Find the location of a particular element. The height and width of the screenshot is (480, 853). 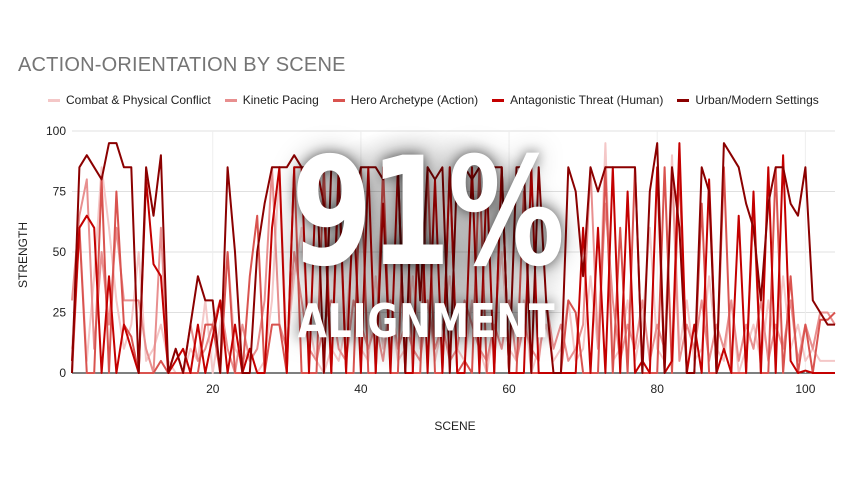

y-axis-label: STRENGTH is located at coordinates (23, 255).